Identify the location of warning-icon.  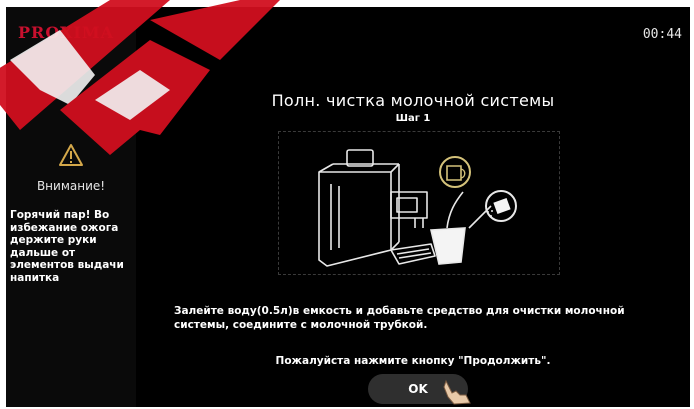
(71, 155).